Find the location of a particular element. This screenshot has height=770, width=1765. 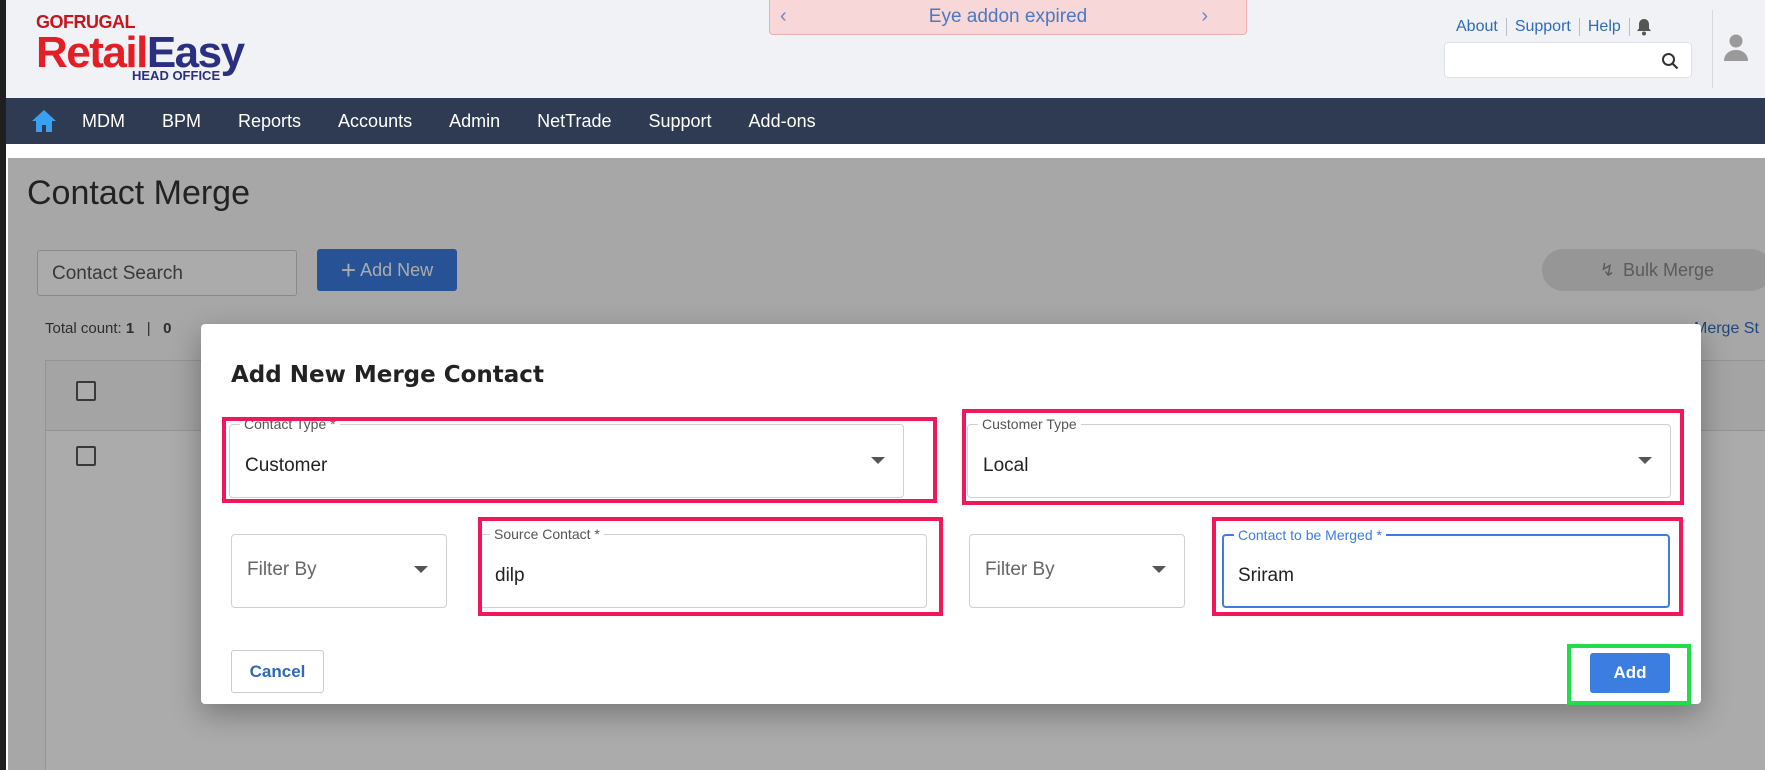

highlight-customer-type is located at coordinates (1323, 457).